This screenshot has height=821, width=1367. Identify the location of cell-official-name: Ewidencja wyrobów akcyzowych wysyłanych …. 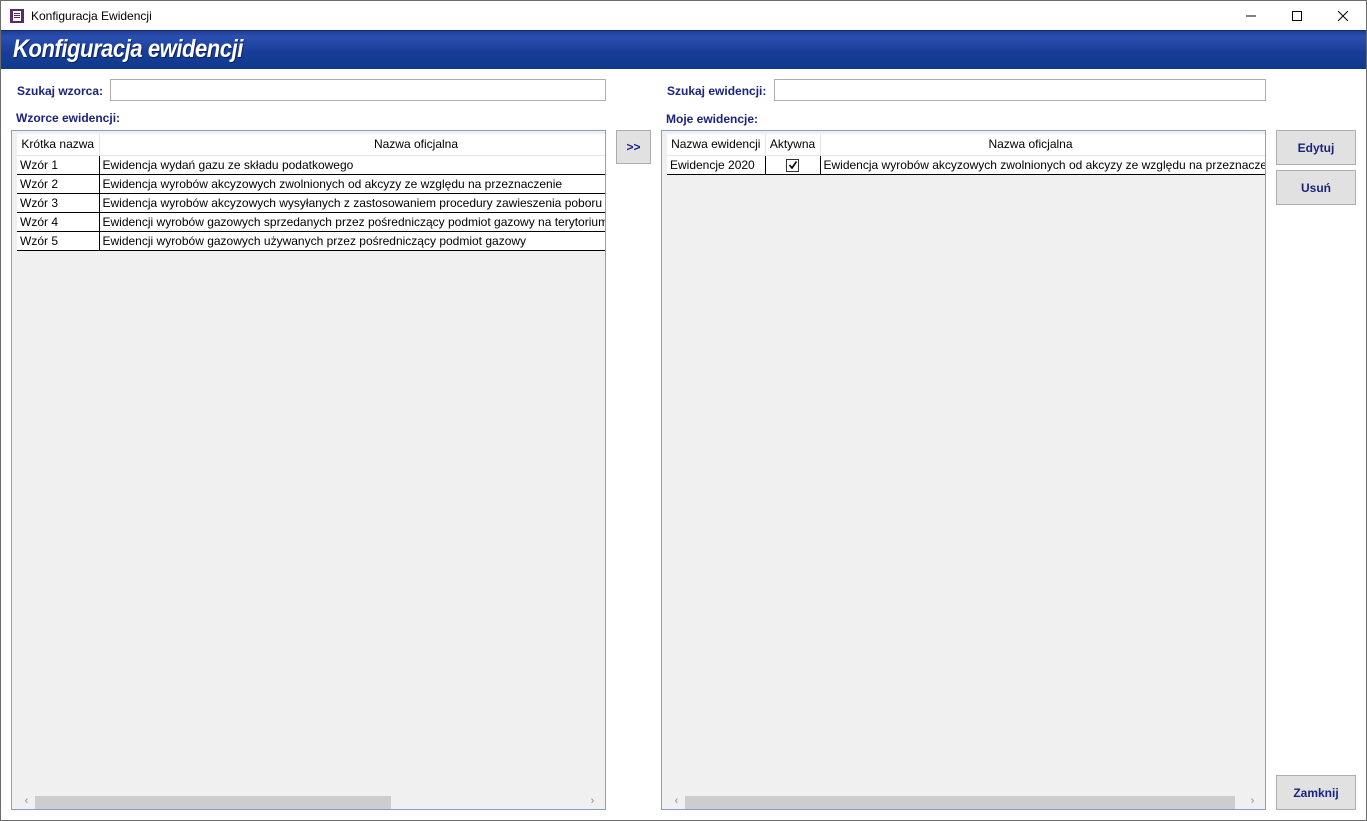
(352, 203).